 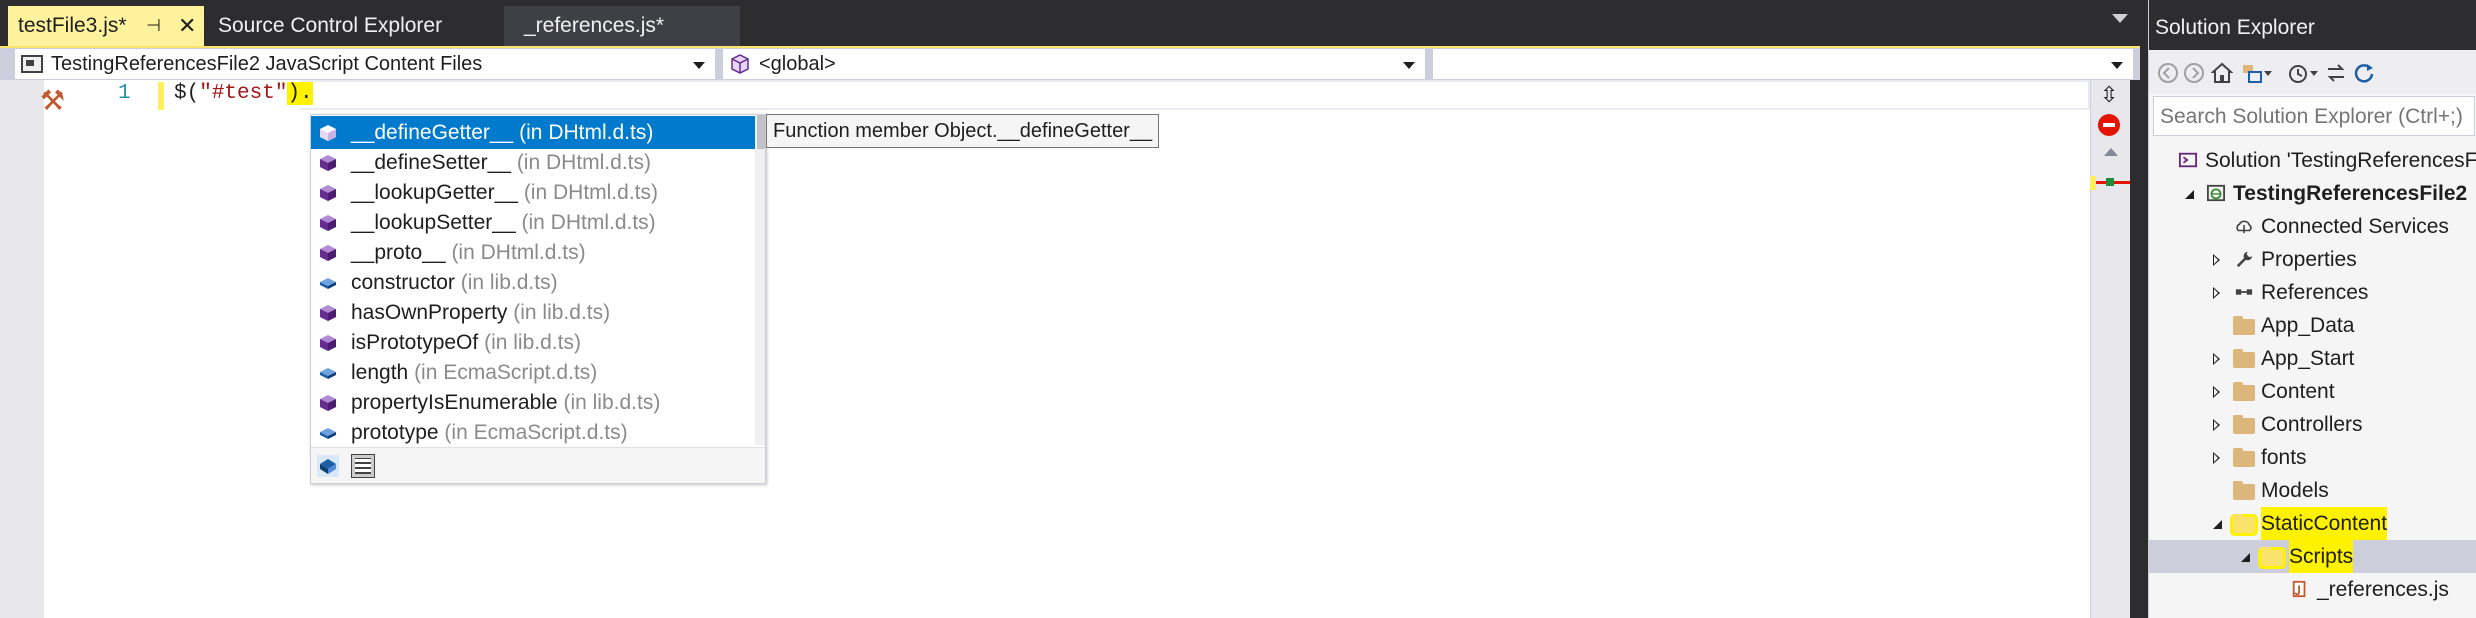 I want to click on completion-item-text: constructor (in lib.d.ts), so click(x=454, y=282).